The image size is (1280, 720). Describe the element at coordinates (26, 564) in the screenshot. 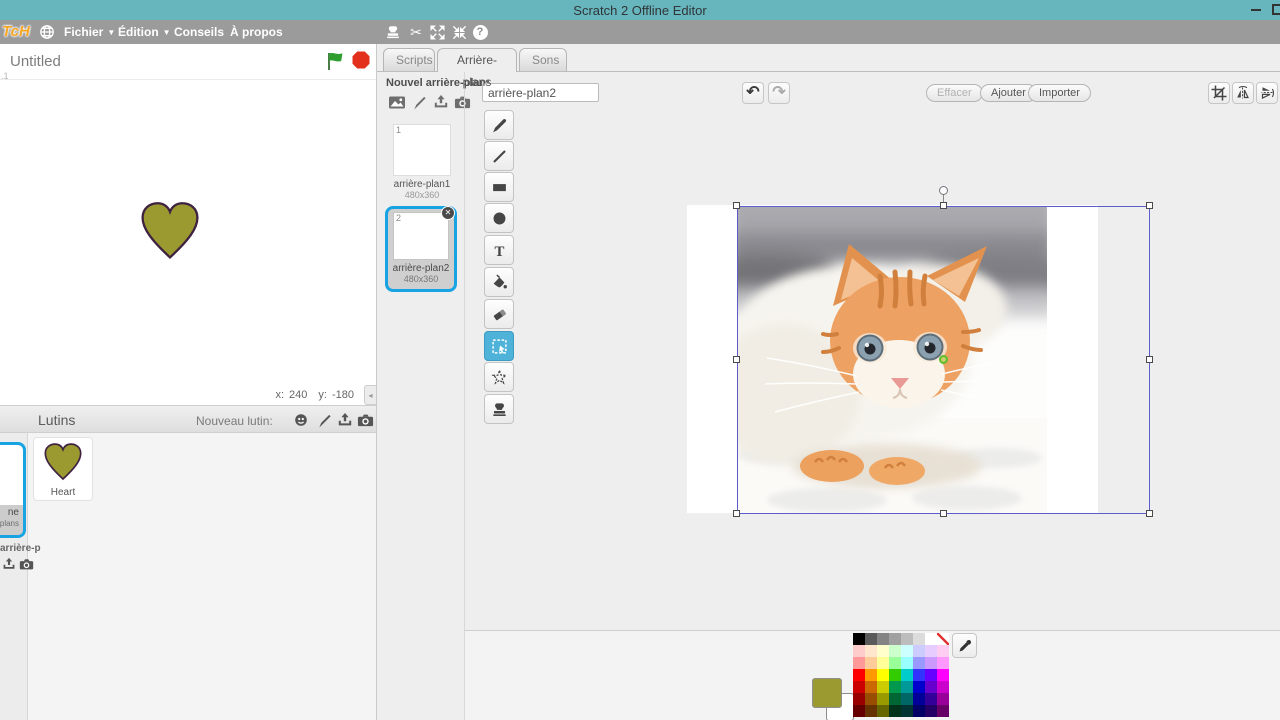

I see `camera-backdrop-icon` at that location.